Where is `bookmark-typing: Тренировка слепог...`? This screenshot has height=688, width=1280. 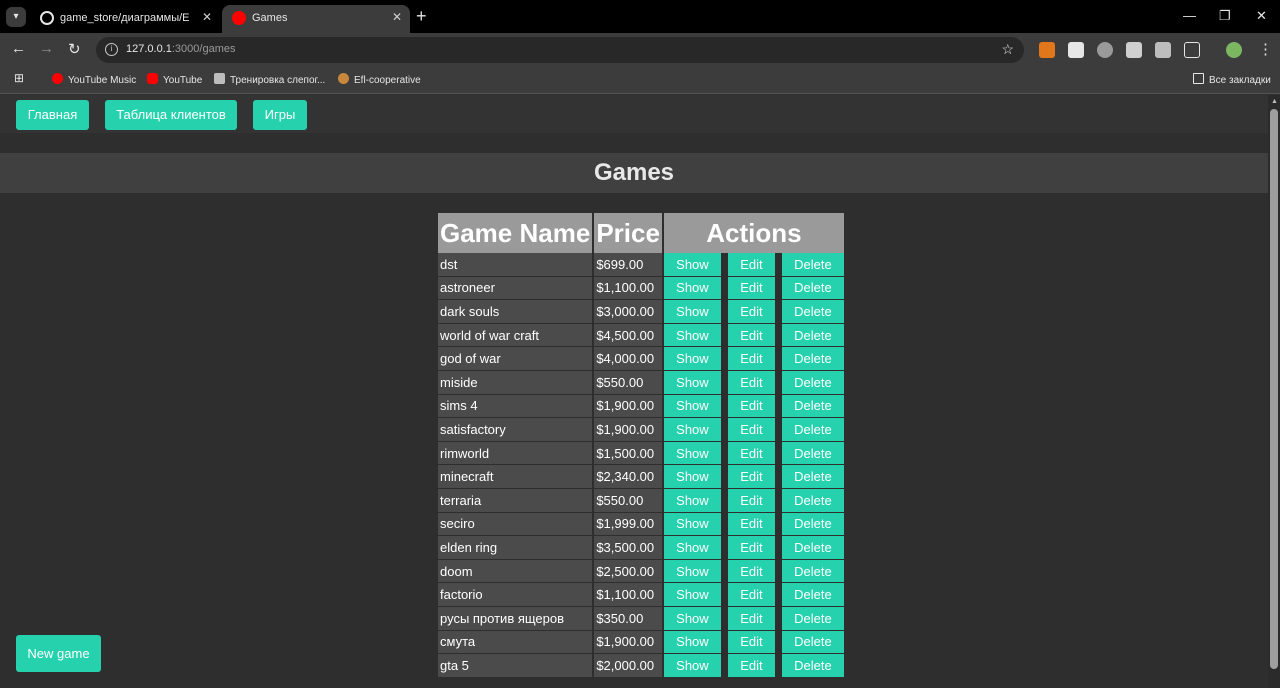 bookmark-typing: Тренировка слепог... is located at coordinates (269, 79).